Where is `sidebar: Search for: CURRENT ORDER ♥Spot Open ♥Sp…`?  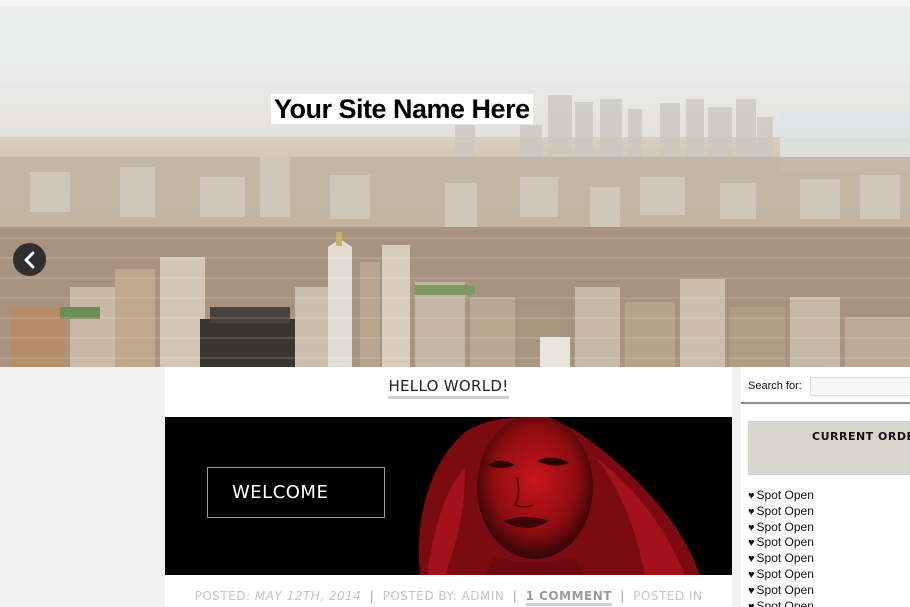
sidebar: Search for: CURRENT ORDER ♥Spot Open ♥Sp… is located at coordinates (825, 487).